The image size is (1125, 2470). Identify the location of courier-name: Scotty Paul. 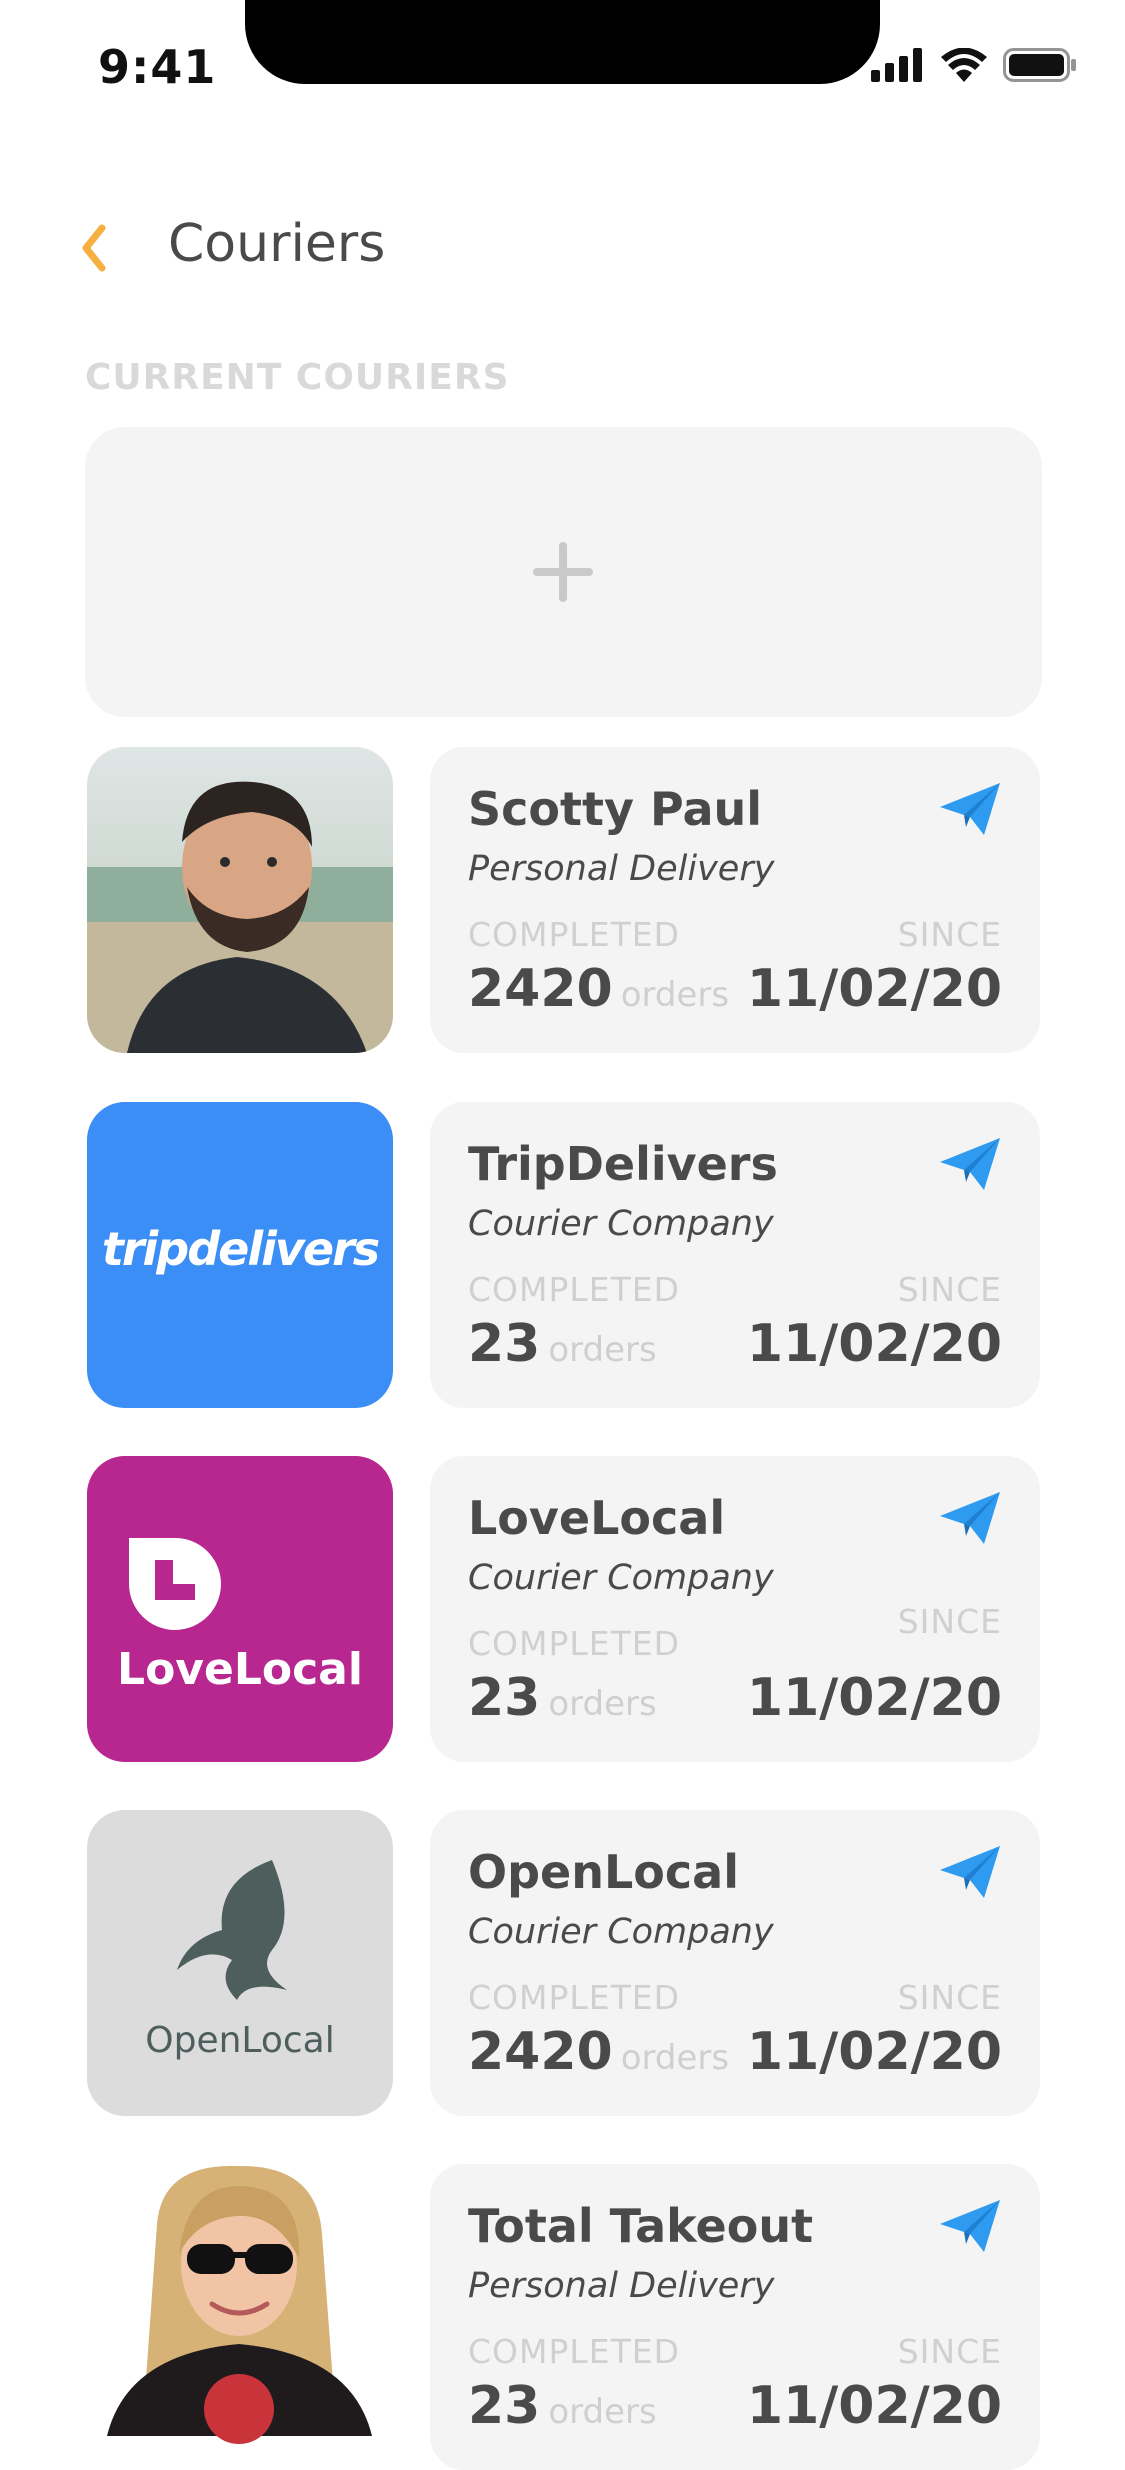
(615, 809).